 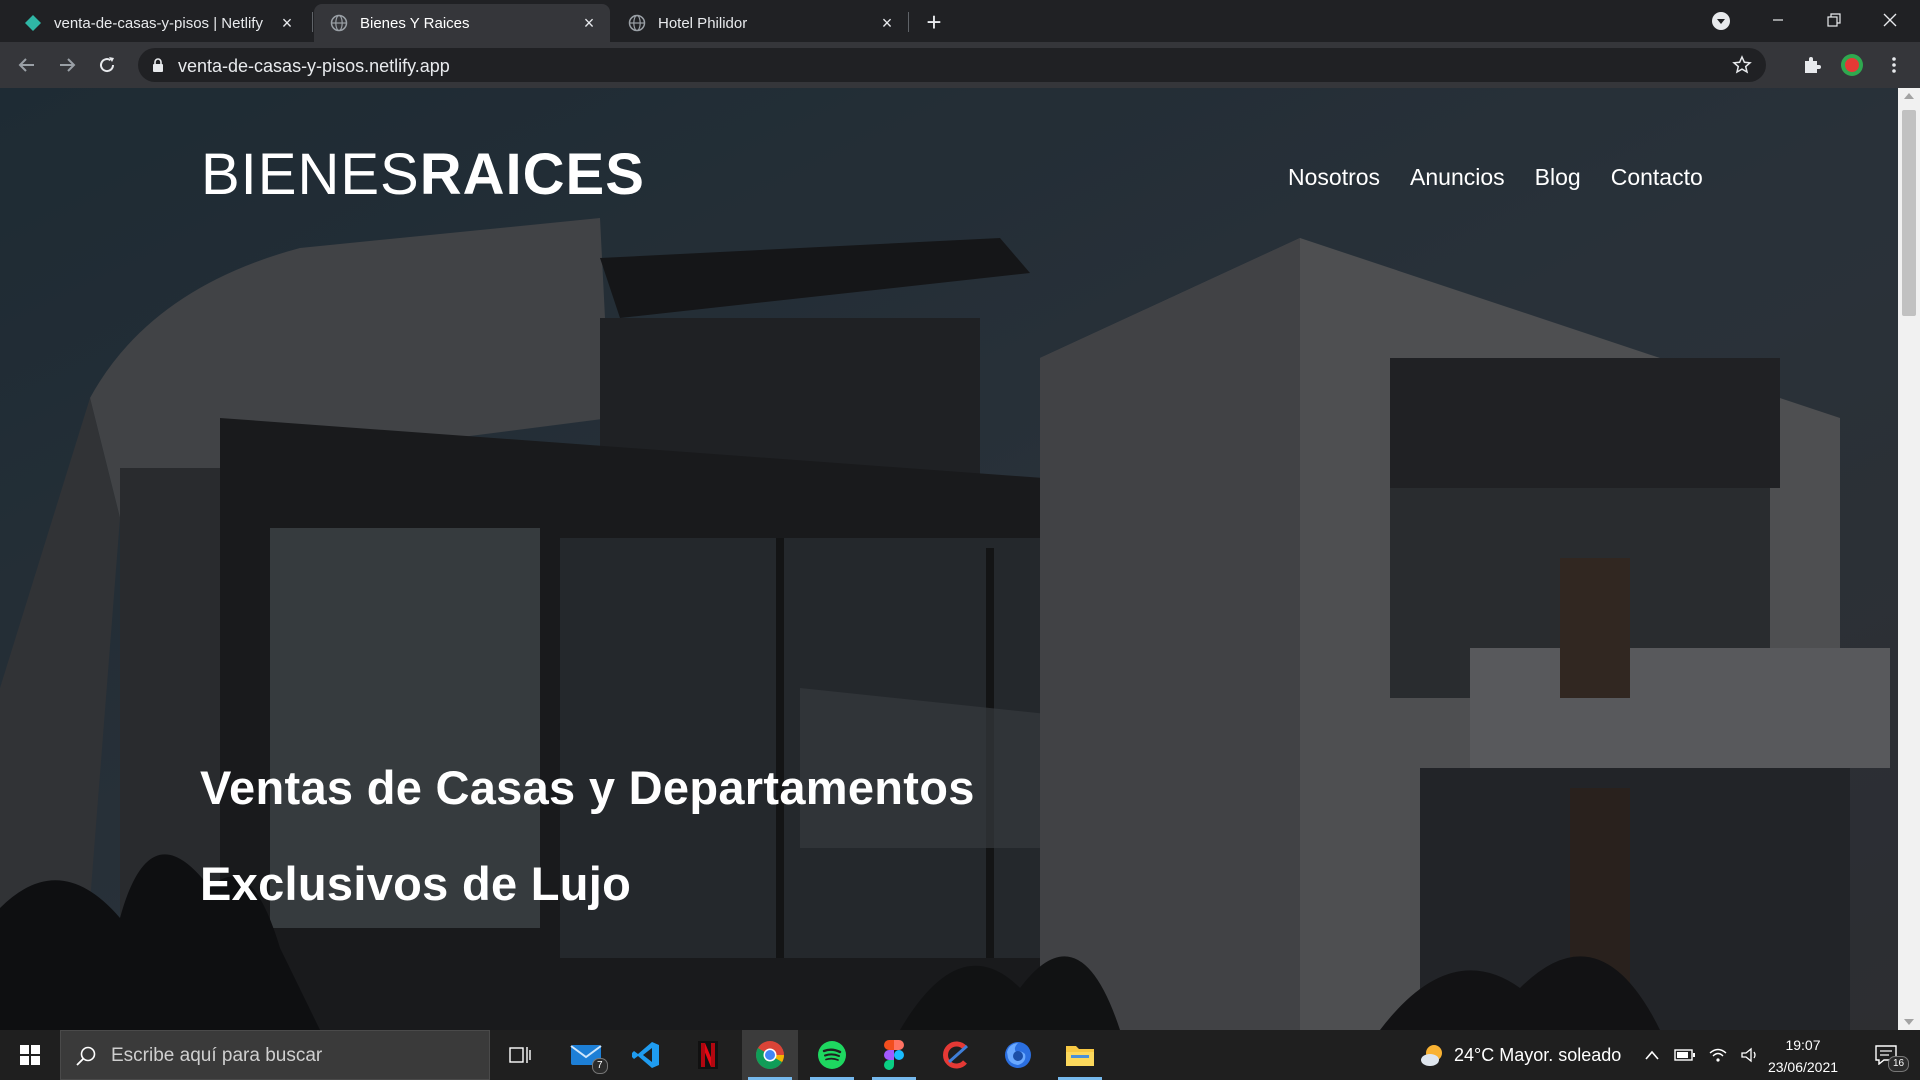 I want to click on search-placeholder: Escribe aquí para buscar, so click(x=217, y=1055).